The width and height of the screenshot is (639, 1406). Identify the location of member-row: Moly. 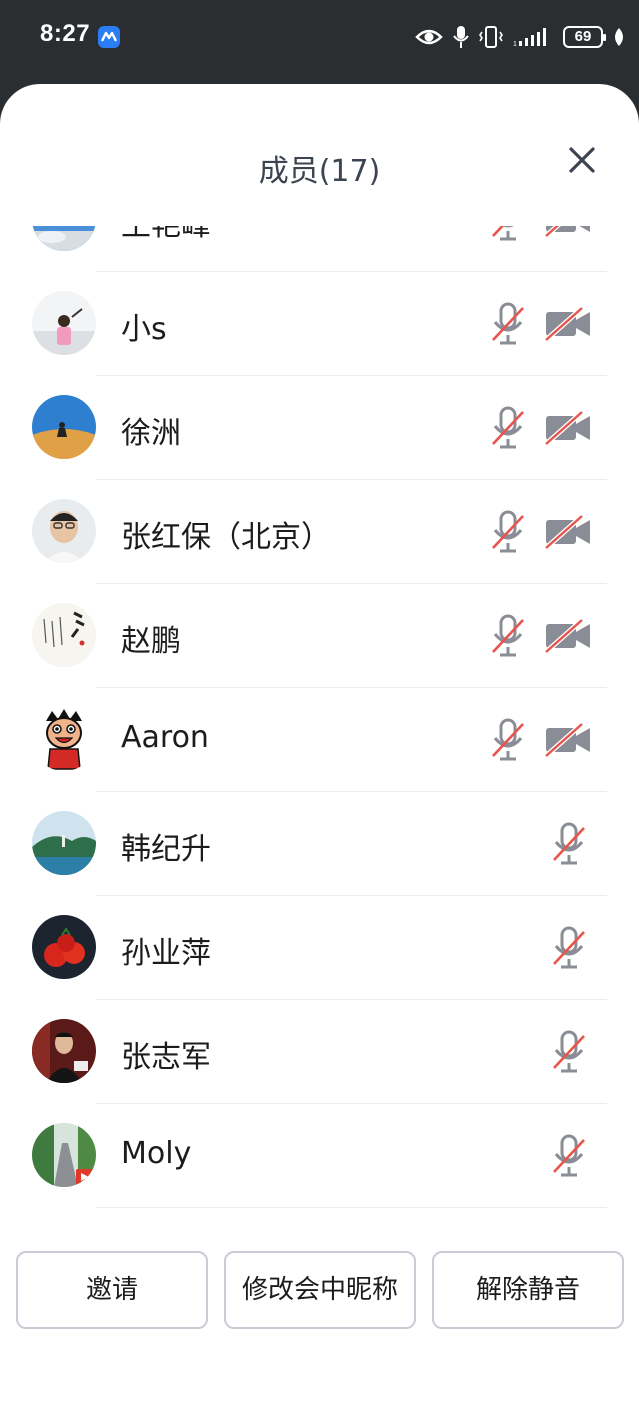
(319, 1156).